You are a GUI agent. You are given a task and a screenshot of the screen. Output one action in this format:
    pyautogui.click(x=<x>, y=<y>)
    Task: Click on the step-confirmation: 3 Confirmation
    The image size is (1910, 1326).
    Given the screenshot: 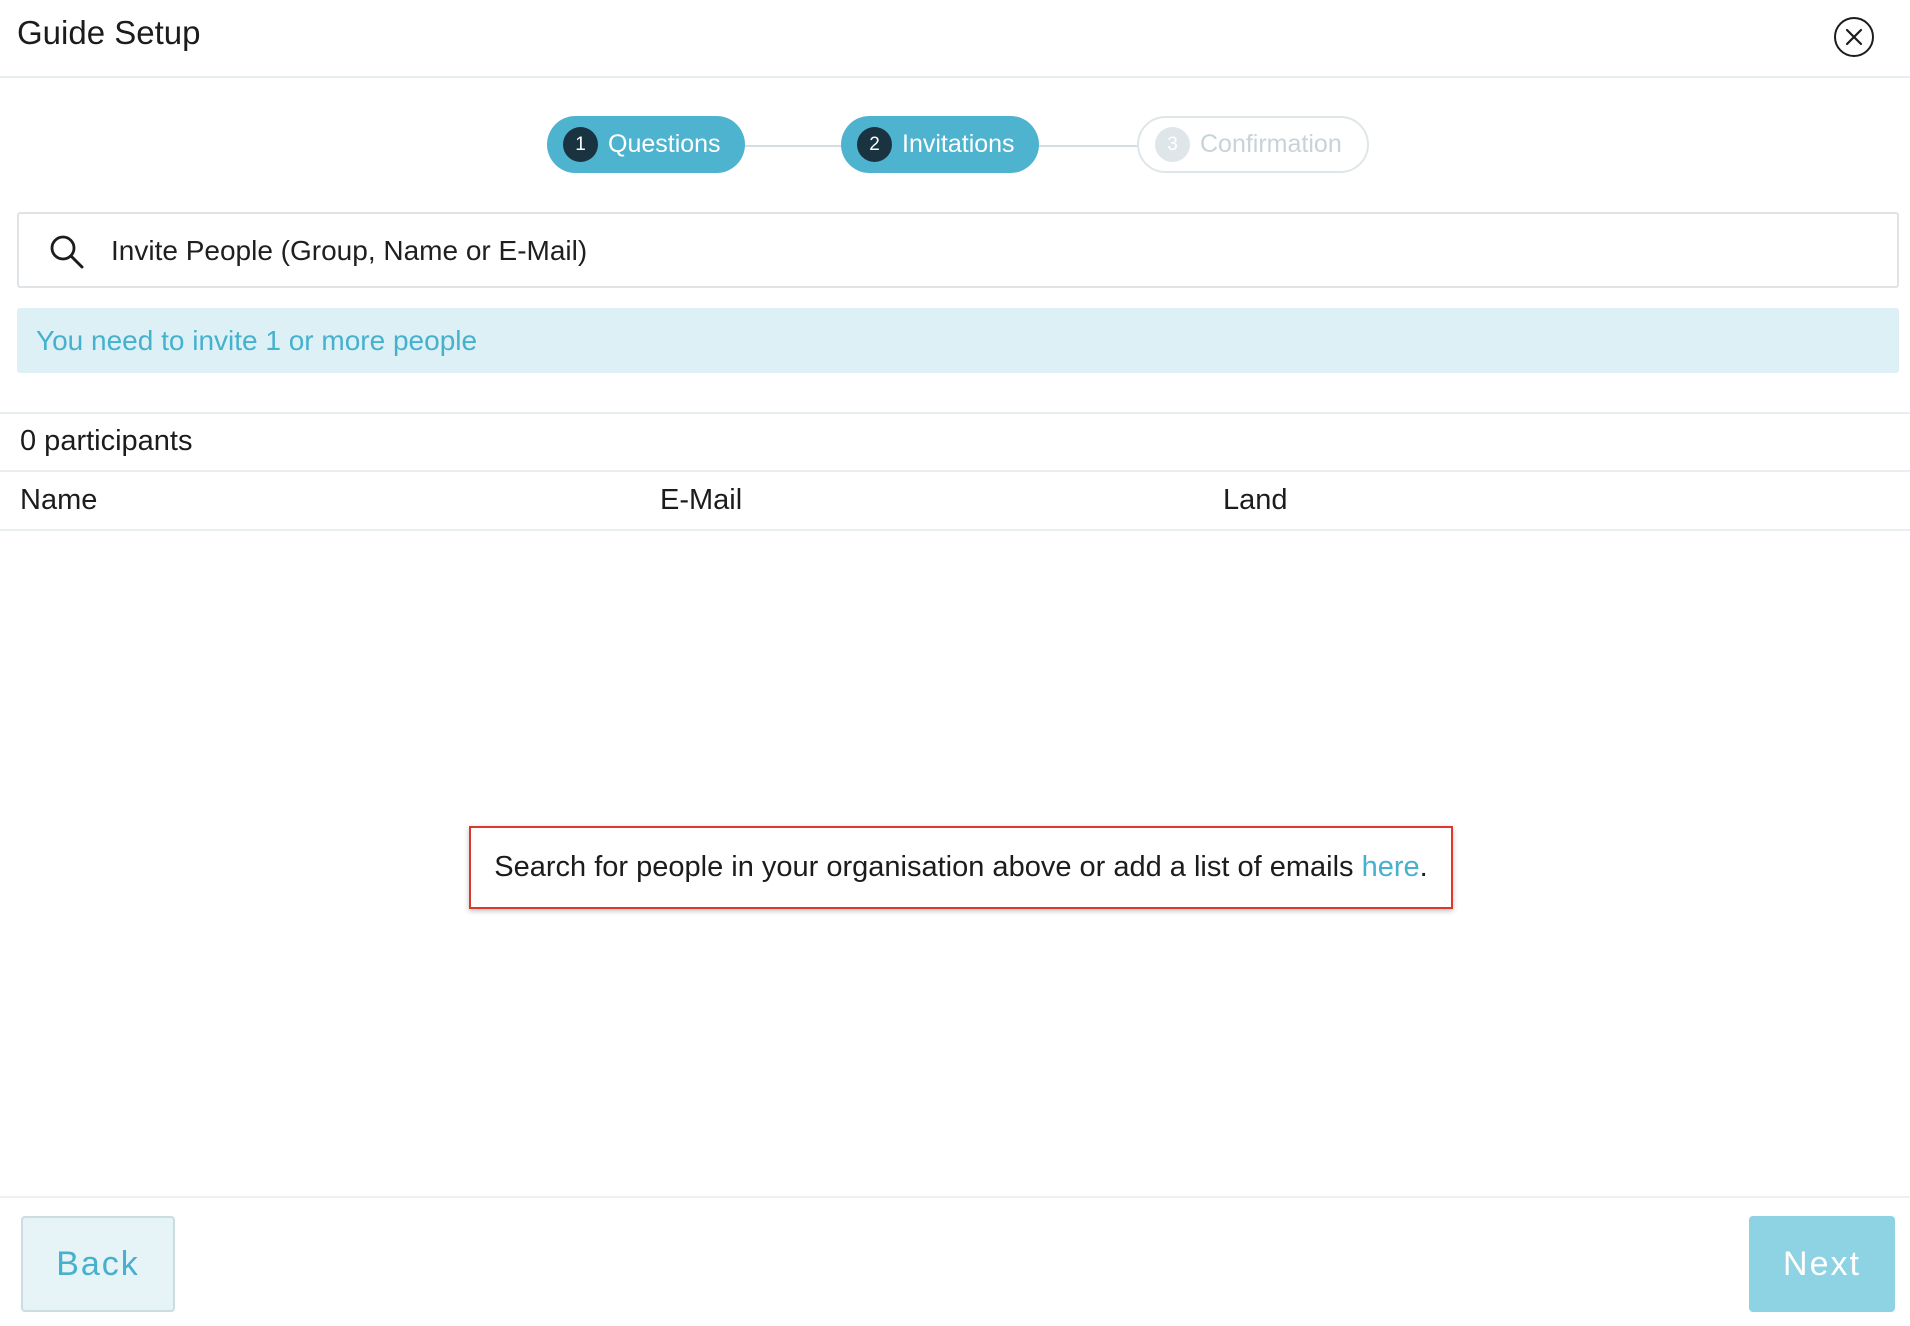 What is the action you would take?
    pyautogui.click(x=1253, y=144)
    